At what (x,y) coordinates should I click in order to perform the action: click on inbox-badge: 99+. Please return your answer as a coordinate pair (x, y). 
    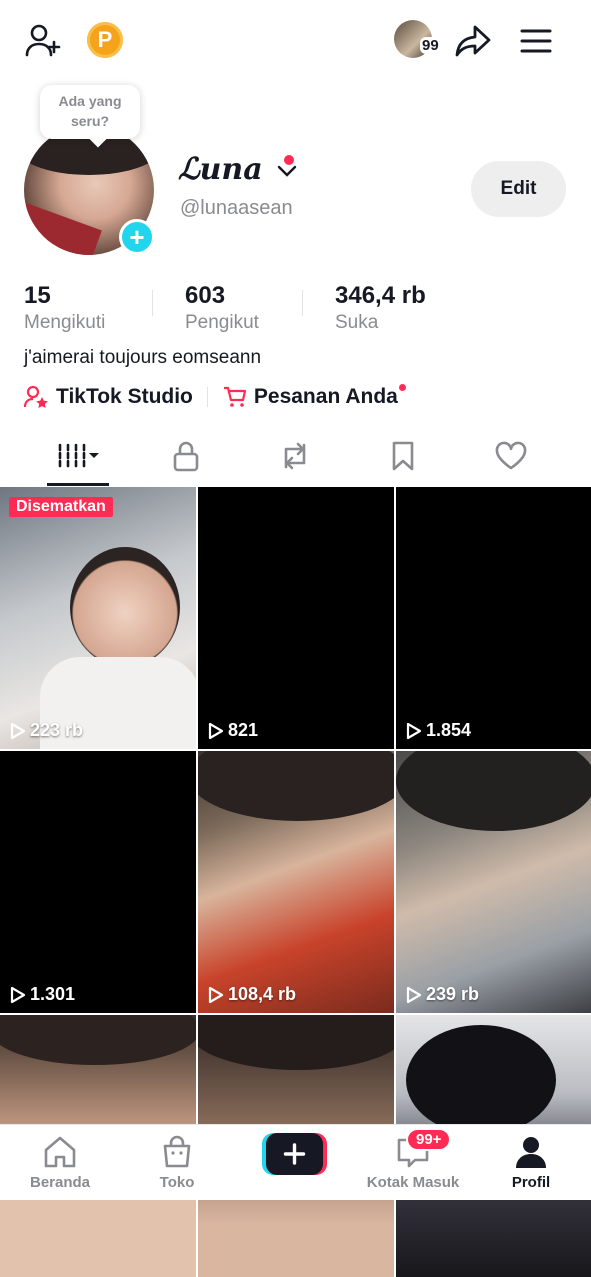
    Looking at the image, I should click on (429, 1139).